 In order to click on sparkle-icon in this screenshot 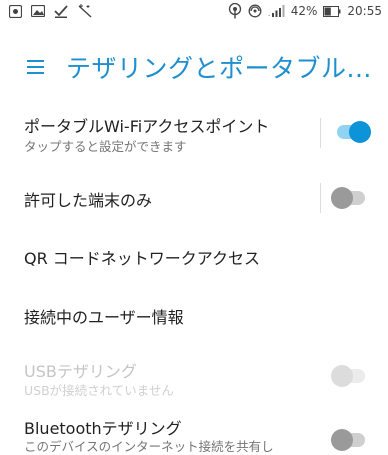, I will do `click(85, 11)`.